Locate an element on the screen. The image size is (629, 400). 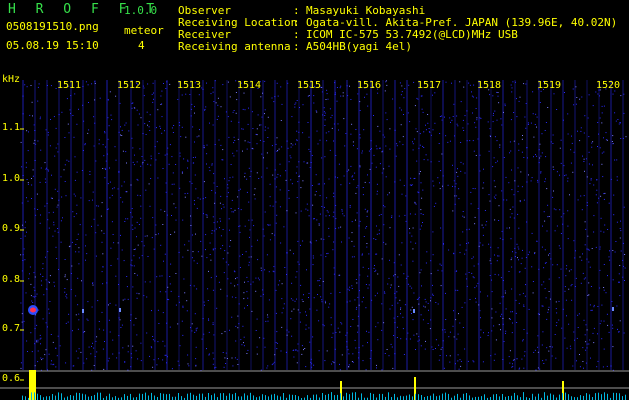
y-axis-unit: kHz is located at coordinates (11, 79).